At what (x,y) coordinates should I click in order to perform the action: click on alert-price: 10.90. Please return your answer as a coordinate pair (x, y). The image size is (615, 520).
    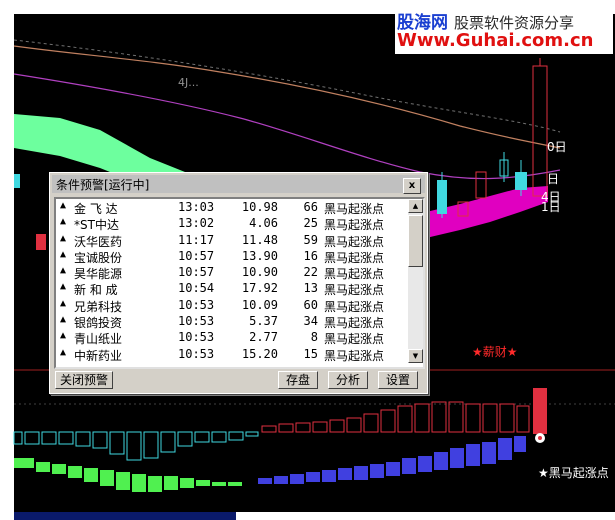
    Looking at the image, I should click on (259, 272).